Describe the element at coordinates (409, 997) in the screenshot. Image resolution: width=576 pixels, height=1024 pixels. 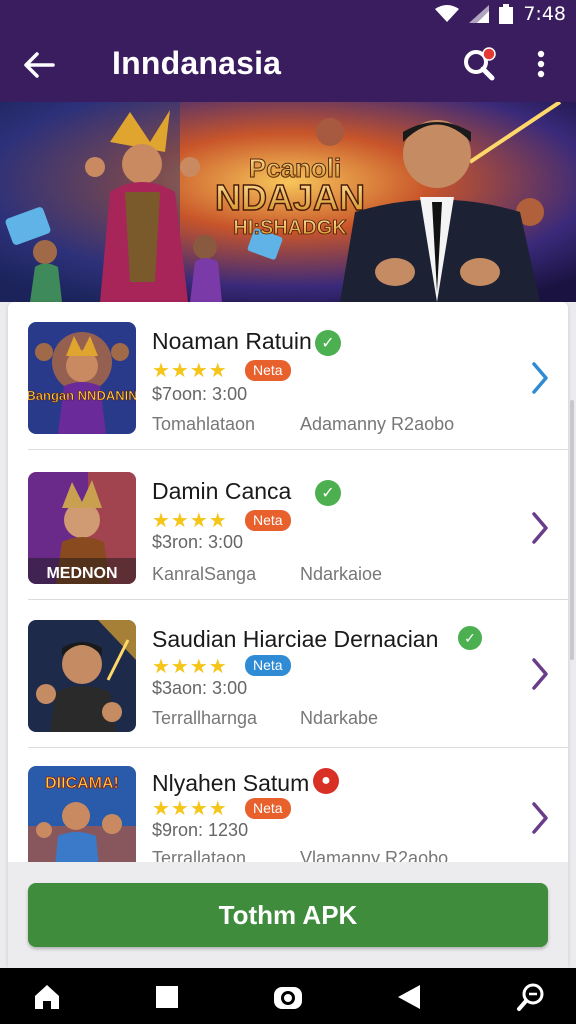
I see `back-triangle-icon` at that location.